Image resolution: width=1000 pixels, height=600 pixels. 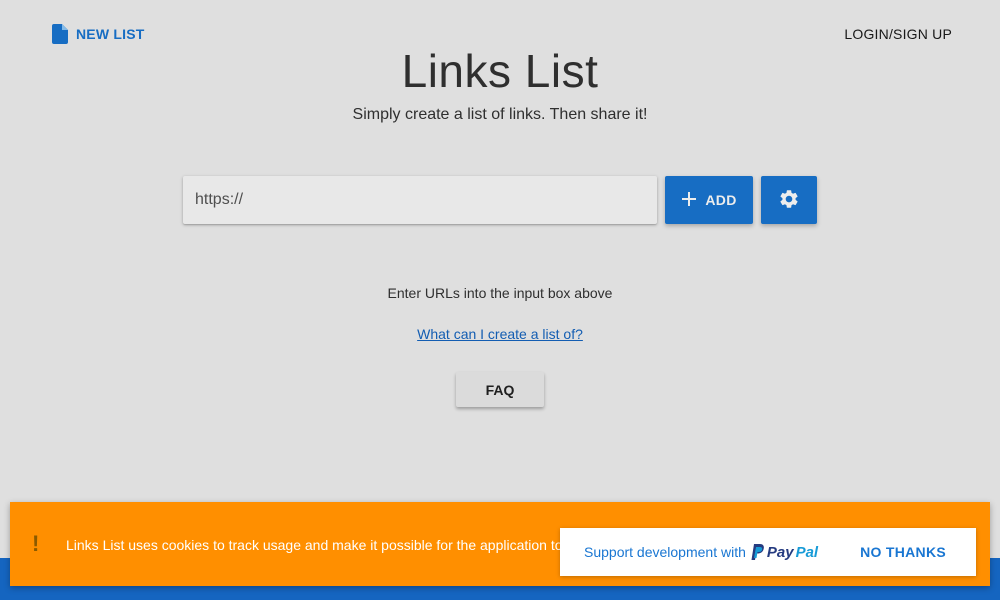 I want to click on faq-button: FAQ, so click(x=500, y=389).